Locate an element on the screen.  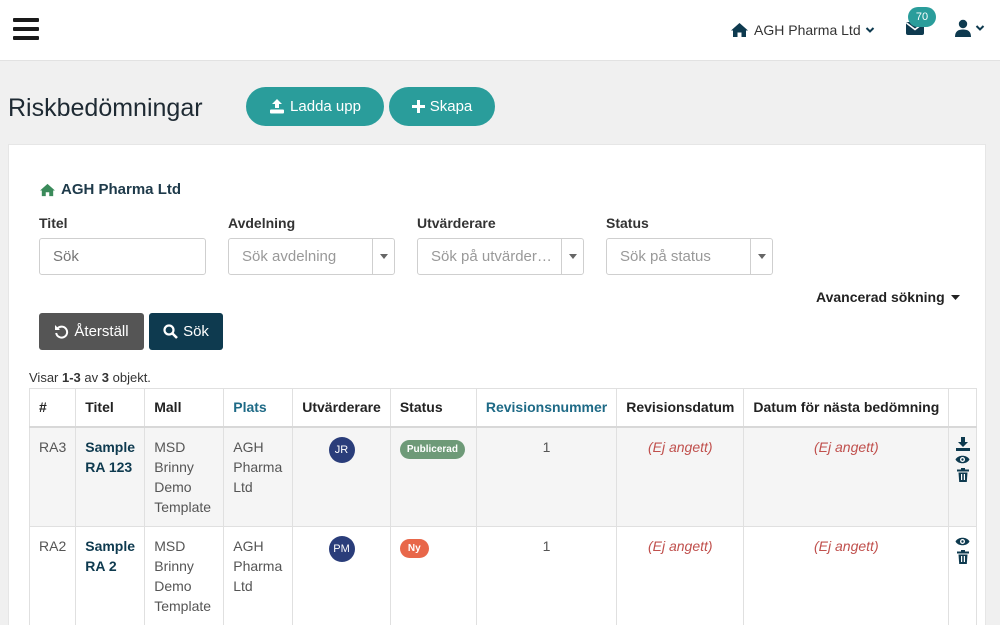
row-evaluator: JR is located at coordinates (341, 476).